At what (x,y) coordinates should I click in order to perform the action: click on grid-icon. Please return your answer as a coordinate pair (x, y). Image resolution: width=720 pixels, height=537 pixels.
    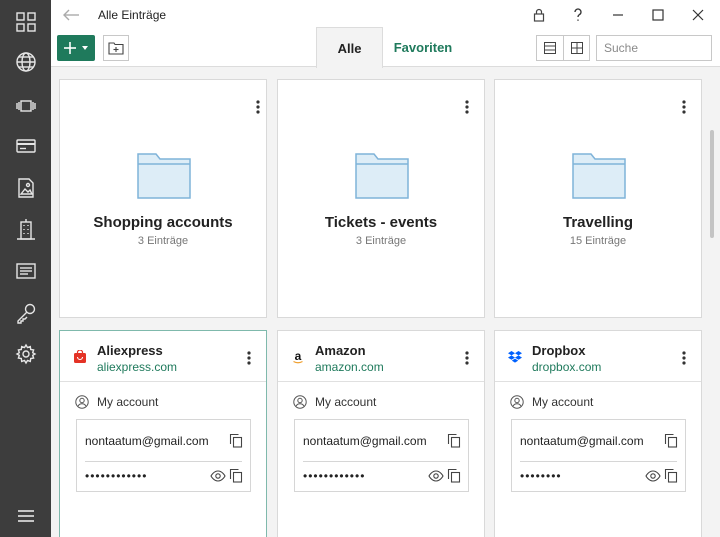
    Looking at the image, I should click on (25, 22).